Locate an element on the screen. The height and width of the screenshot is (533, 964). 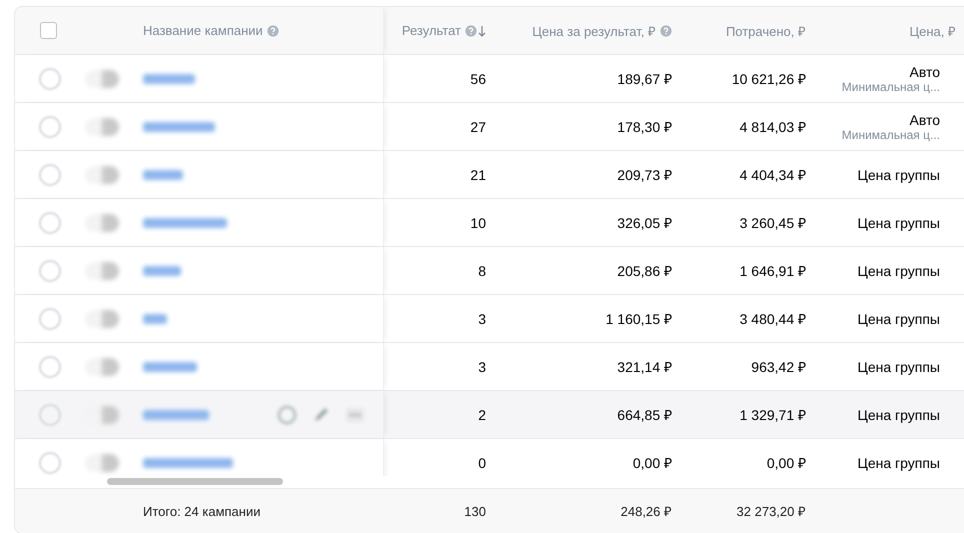
table-row: 21 209,73 ₽ 4 404,34 ₽ Цена группы is located at coordinates (489, 175).